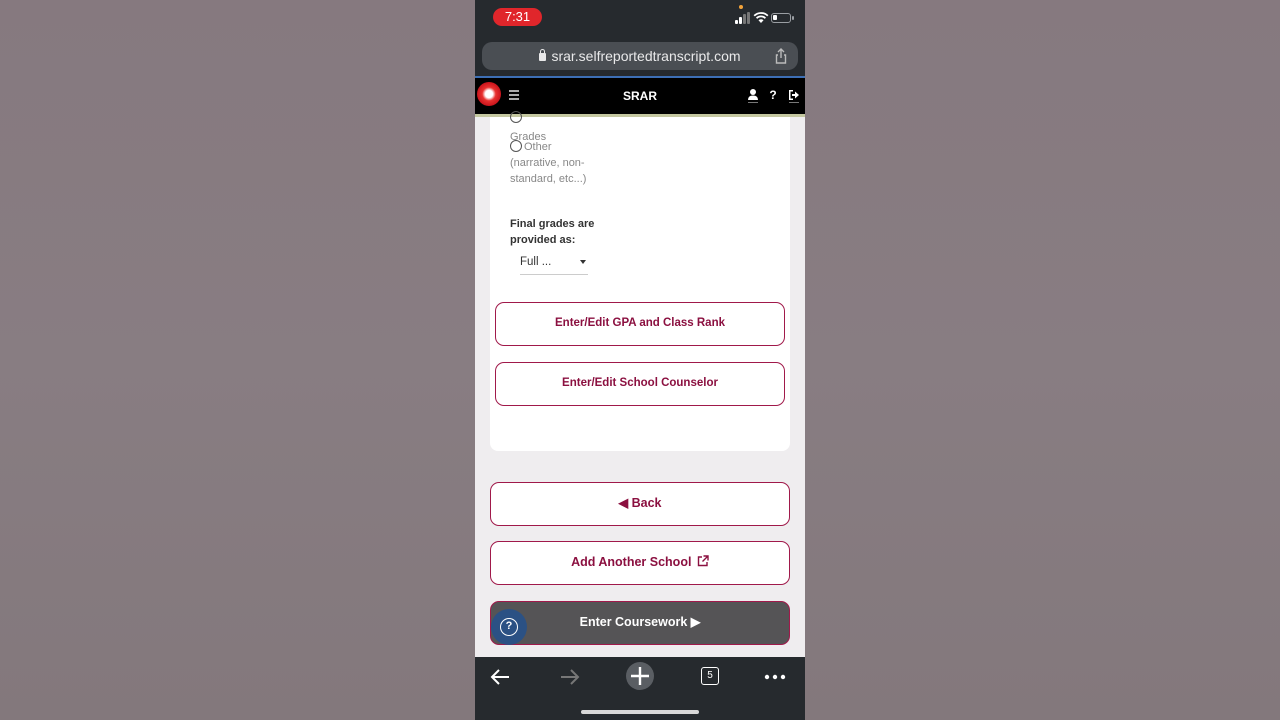  What do you see at coordinates (773, 96) in the screenshot?
I see `help-icon: ?` at bounding box center [773, 96].